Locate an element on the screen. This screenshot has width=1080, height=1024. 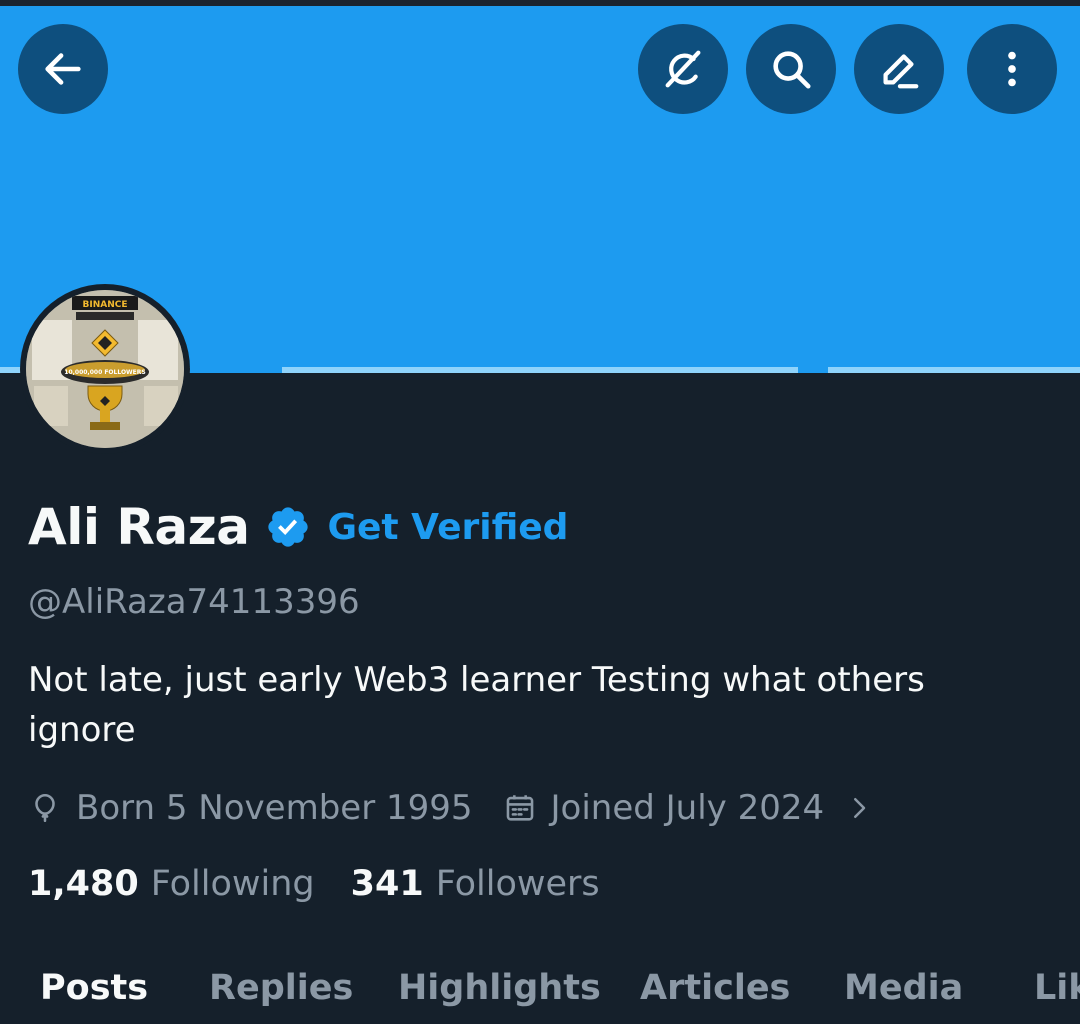
avatar: BINANCE 10,000,000 FOLLOWERS is located at coordinates (105, 369).